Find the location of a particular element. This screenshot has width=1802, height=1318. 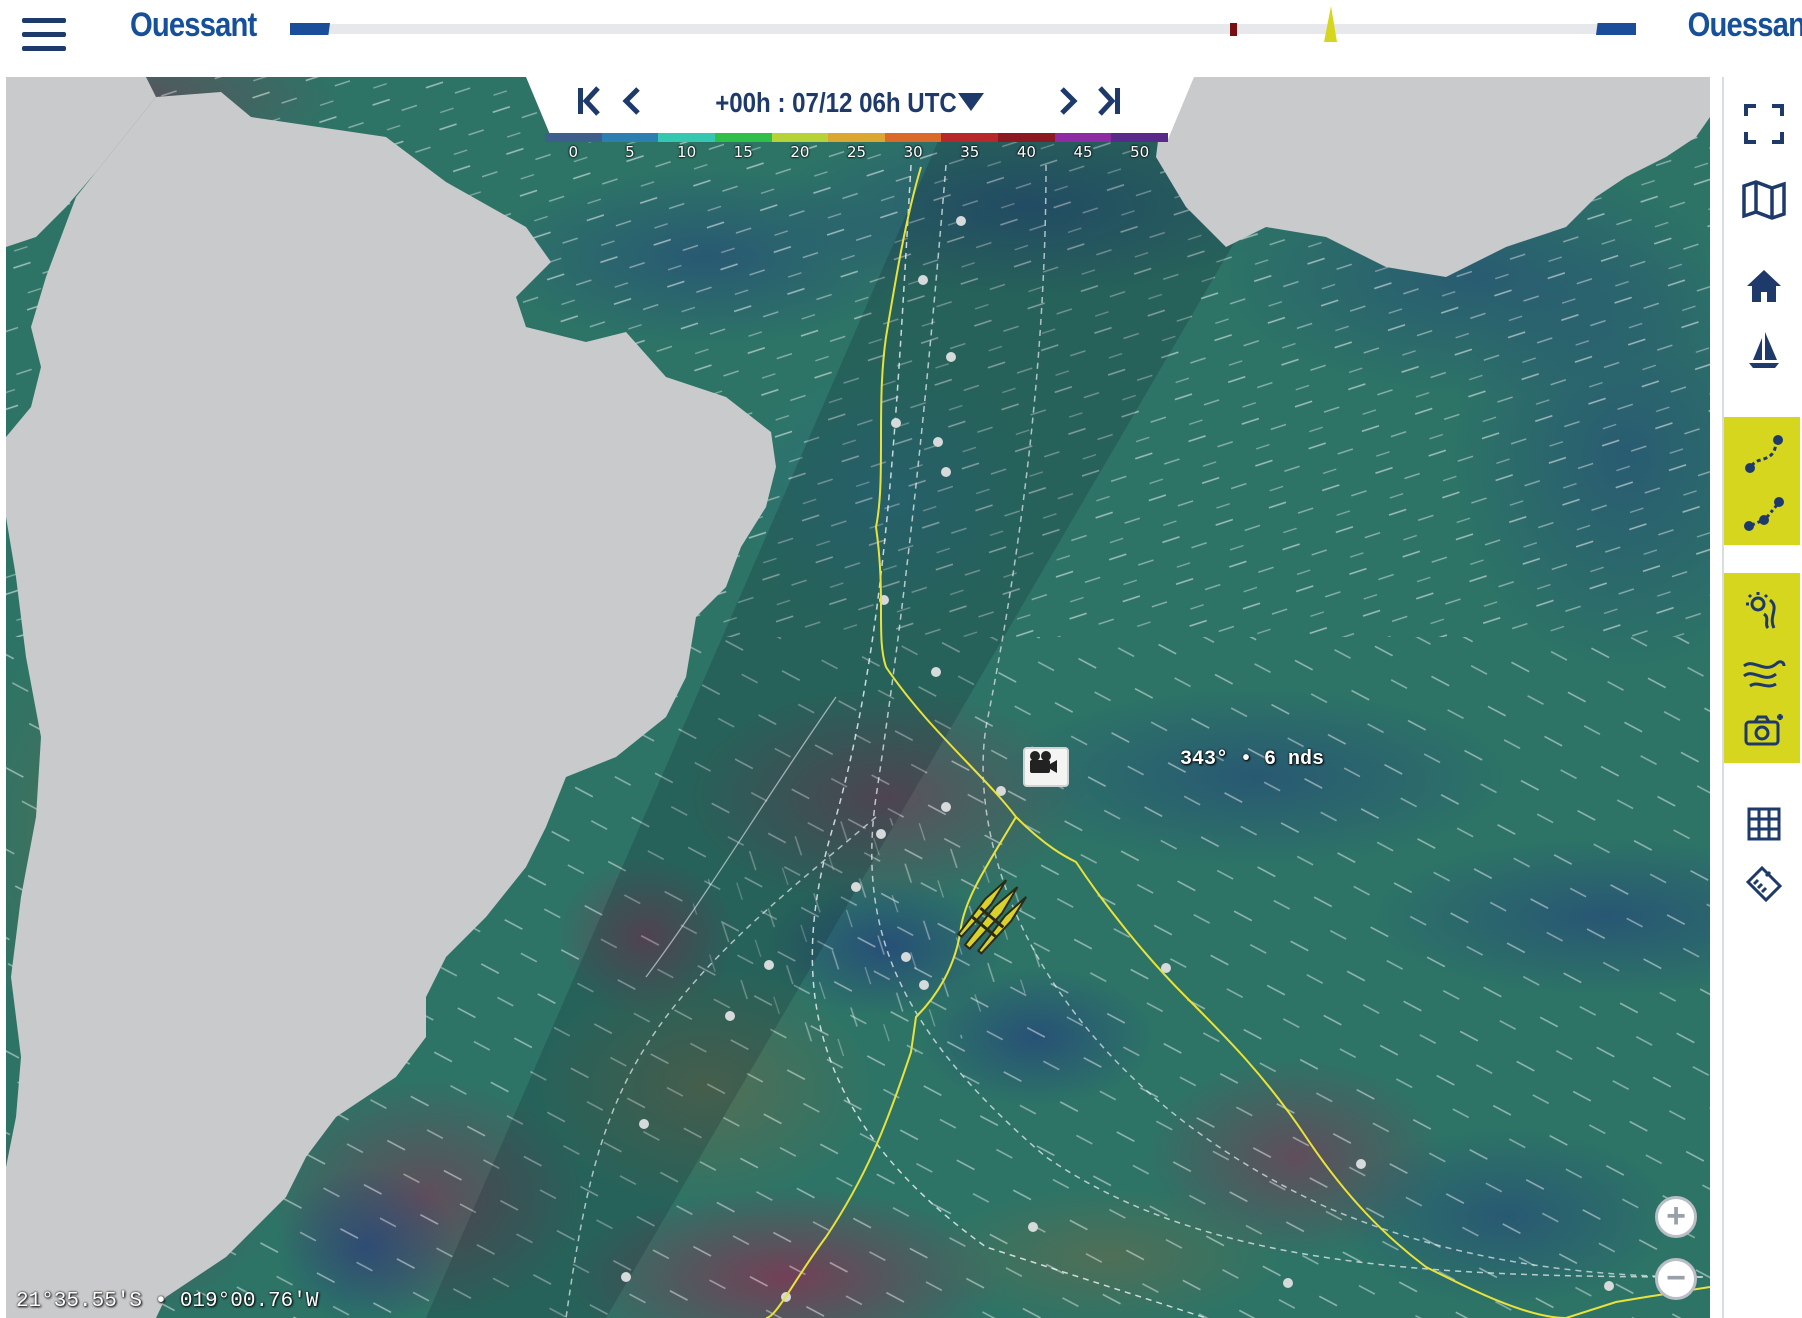

wind-icon is located at coordinates (1764, 672).